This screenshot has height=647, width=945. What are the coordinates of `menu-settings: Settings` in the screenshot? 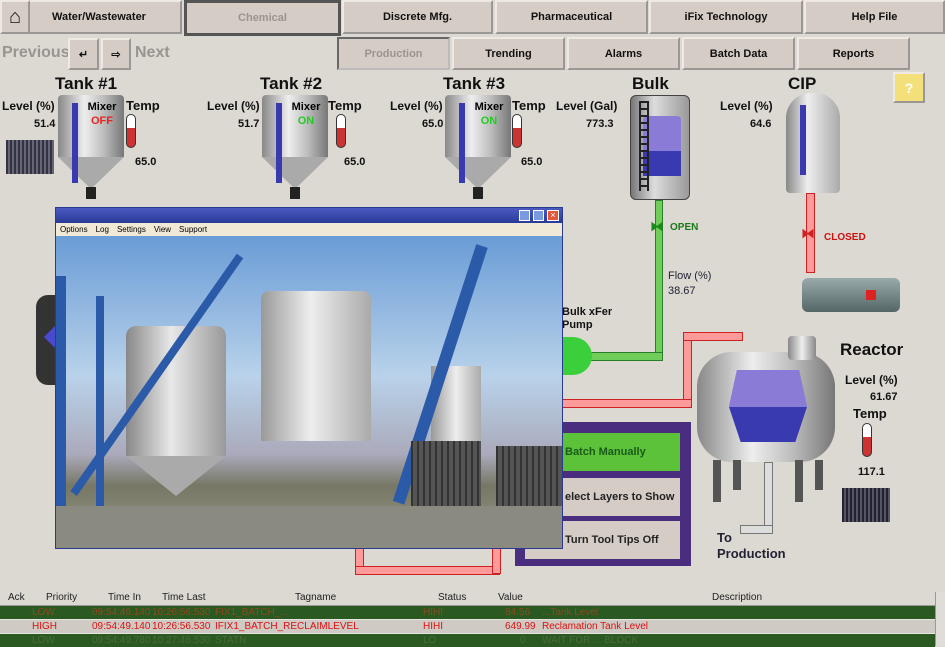 It's located at (131, 229).